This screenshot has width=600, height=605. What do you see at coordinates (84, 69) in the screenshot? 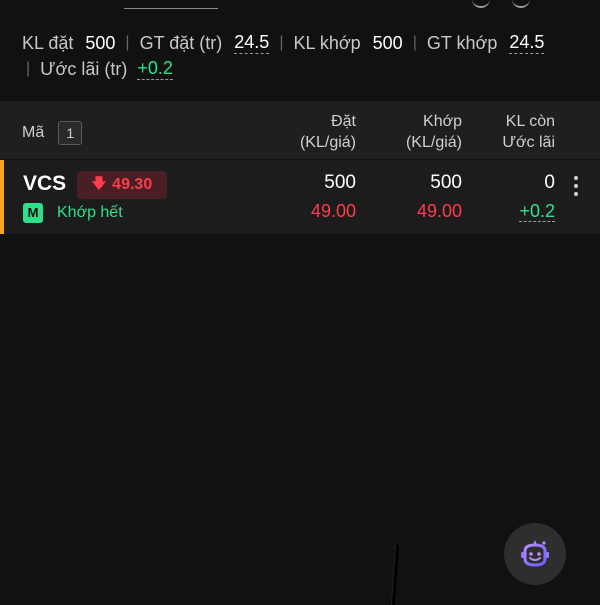
I see `uoc-lai-label: Ước lãi (tr)` at bounding box center [84, 69].